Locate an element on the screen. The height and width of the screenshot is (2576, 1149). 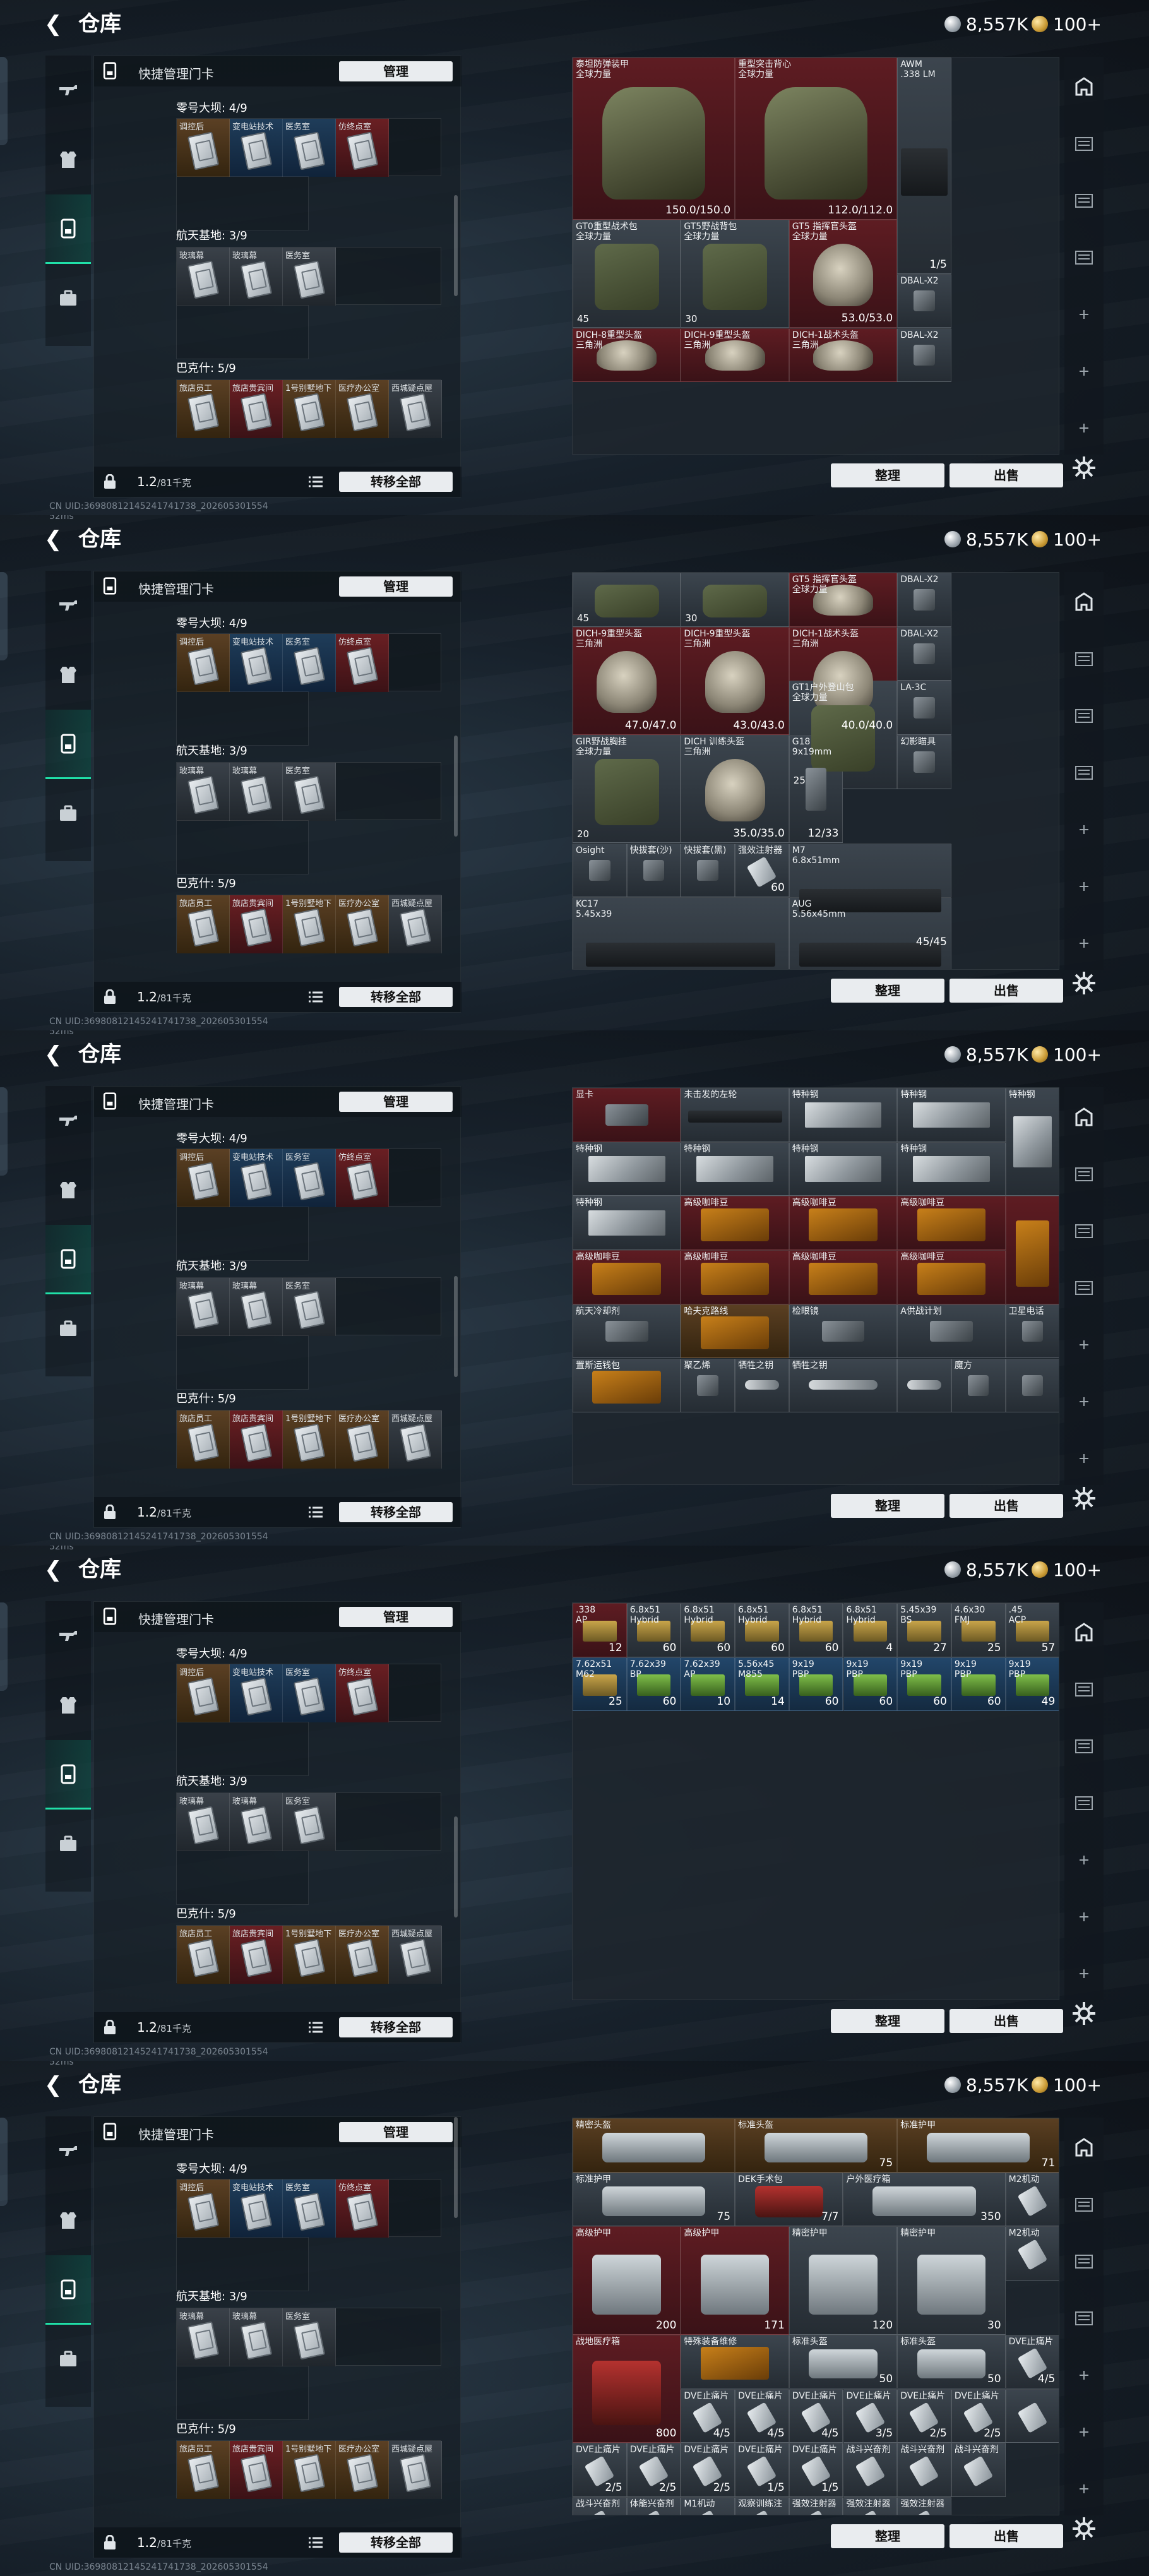
keycard-slot: 调控后 is located at coordinates (203, 2208).